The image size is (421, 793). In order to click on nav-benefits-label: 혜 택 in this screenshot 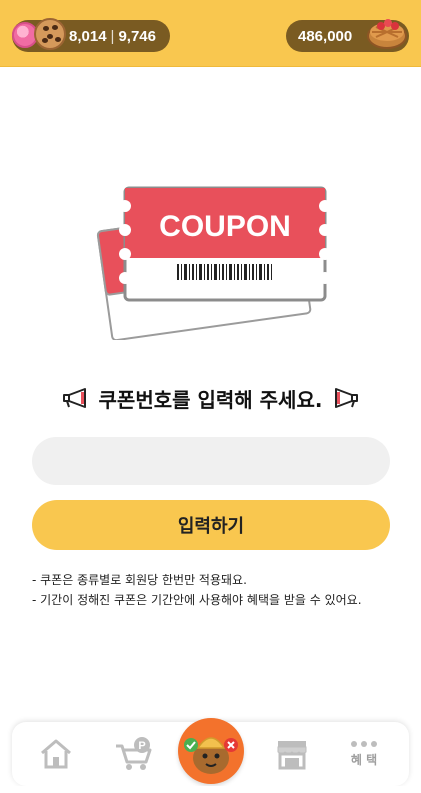, I will do `click(364, 759)`.